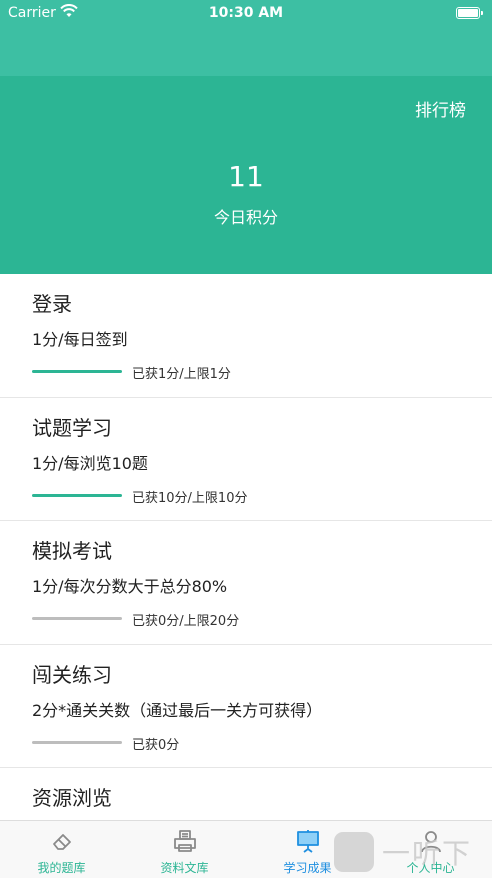  Describe the element at coordinates (156, 745) in the screenshot. I see `task-progress-text: 已获0分` at that location.